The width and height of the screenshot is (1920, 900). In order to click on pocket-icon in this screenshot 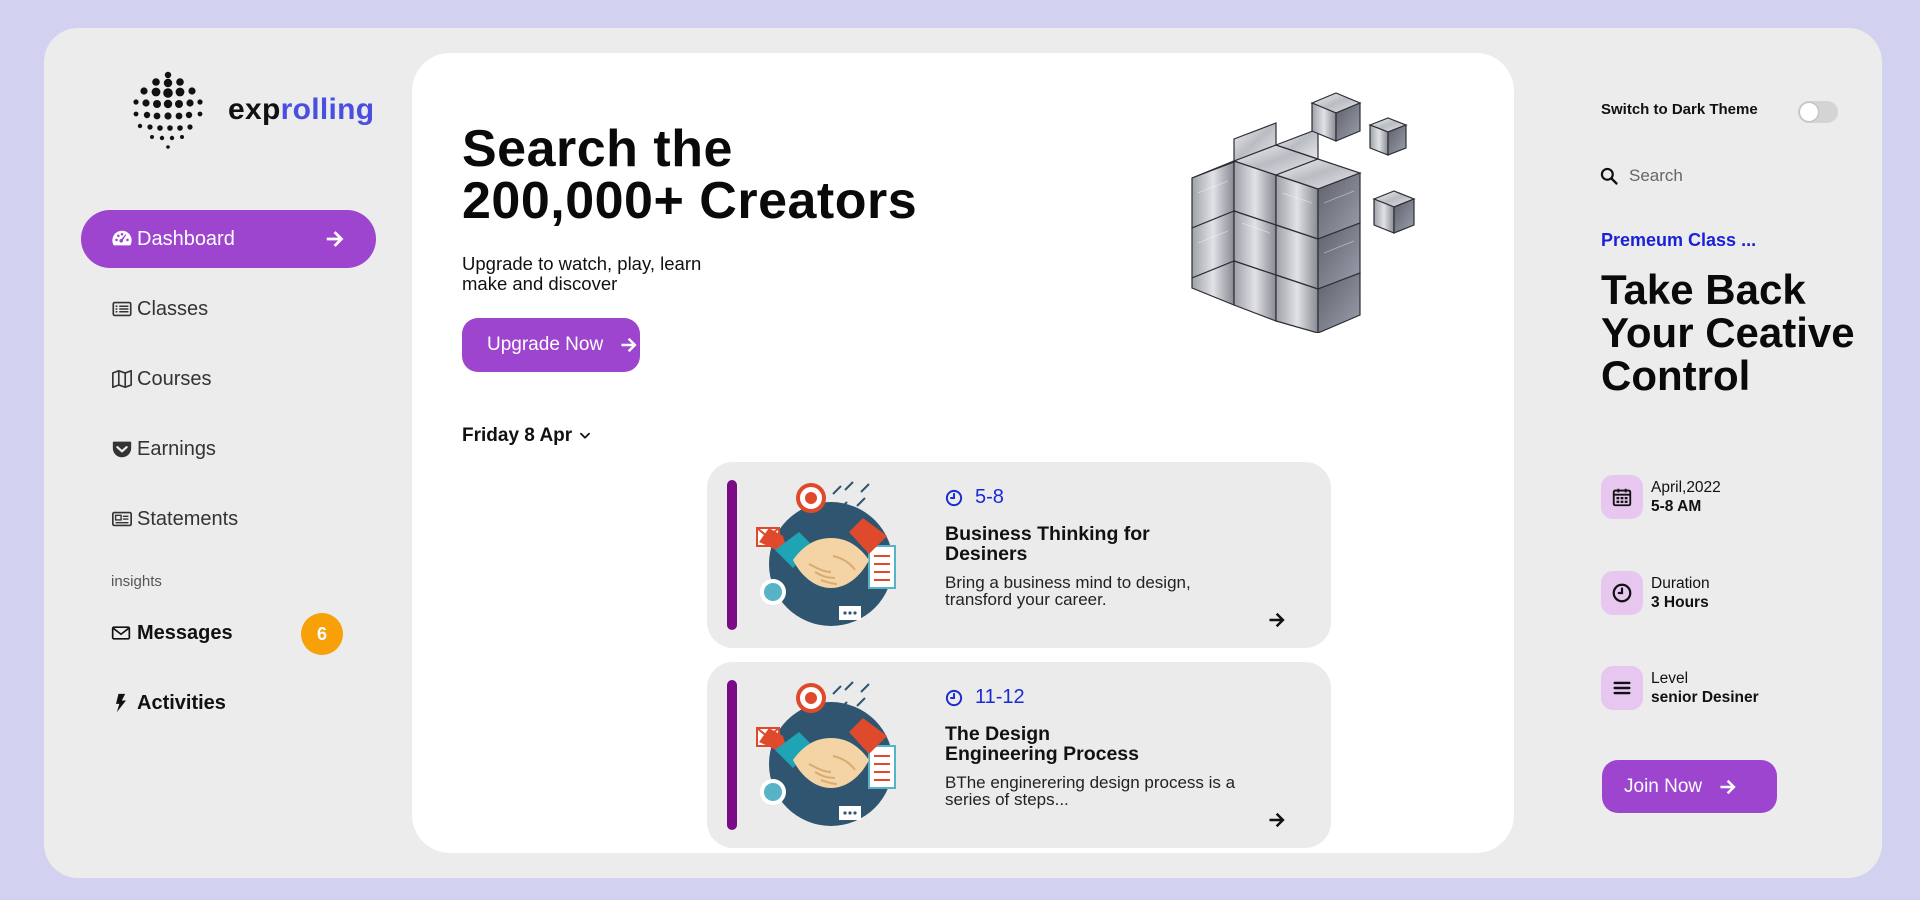, I will do `click(122, 449)`.